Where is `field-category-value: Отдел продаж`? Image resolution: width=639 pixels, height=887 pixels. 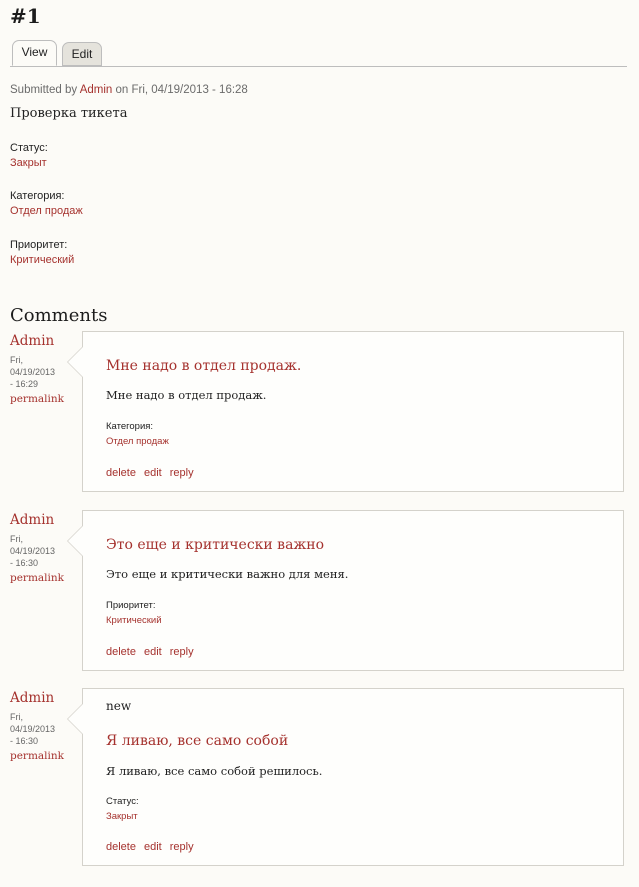
field-category-value: Отдел продаж is located at coordinates (46, 211).